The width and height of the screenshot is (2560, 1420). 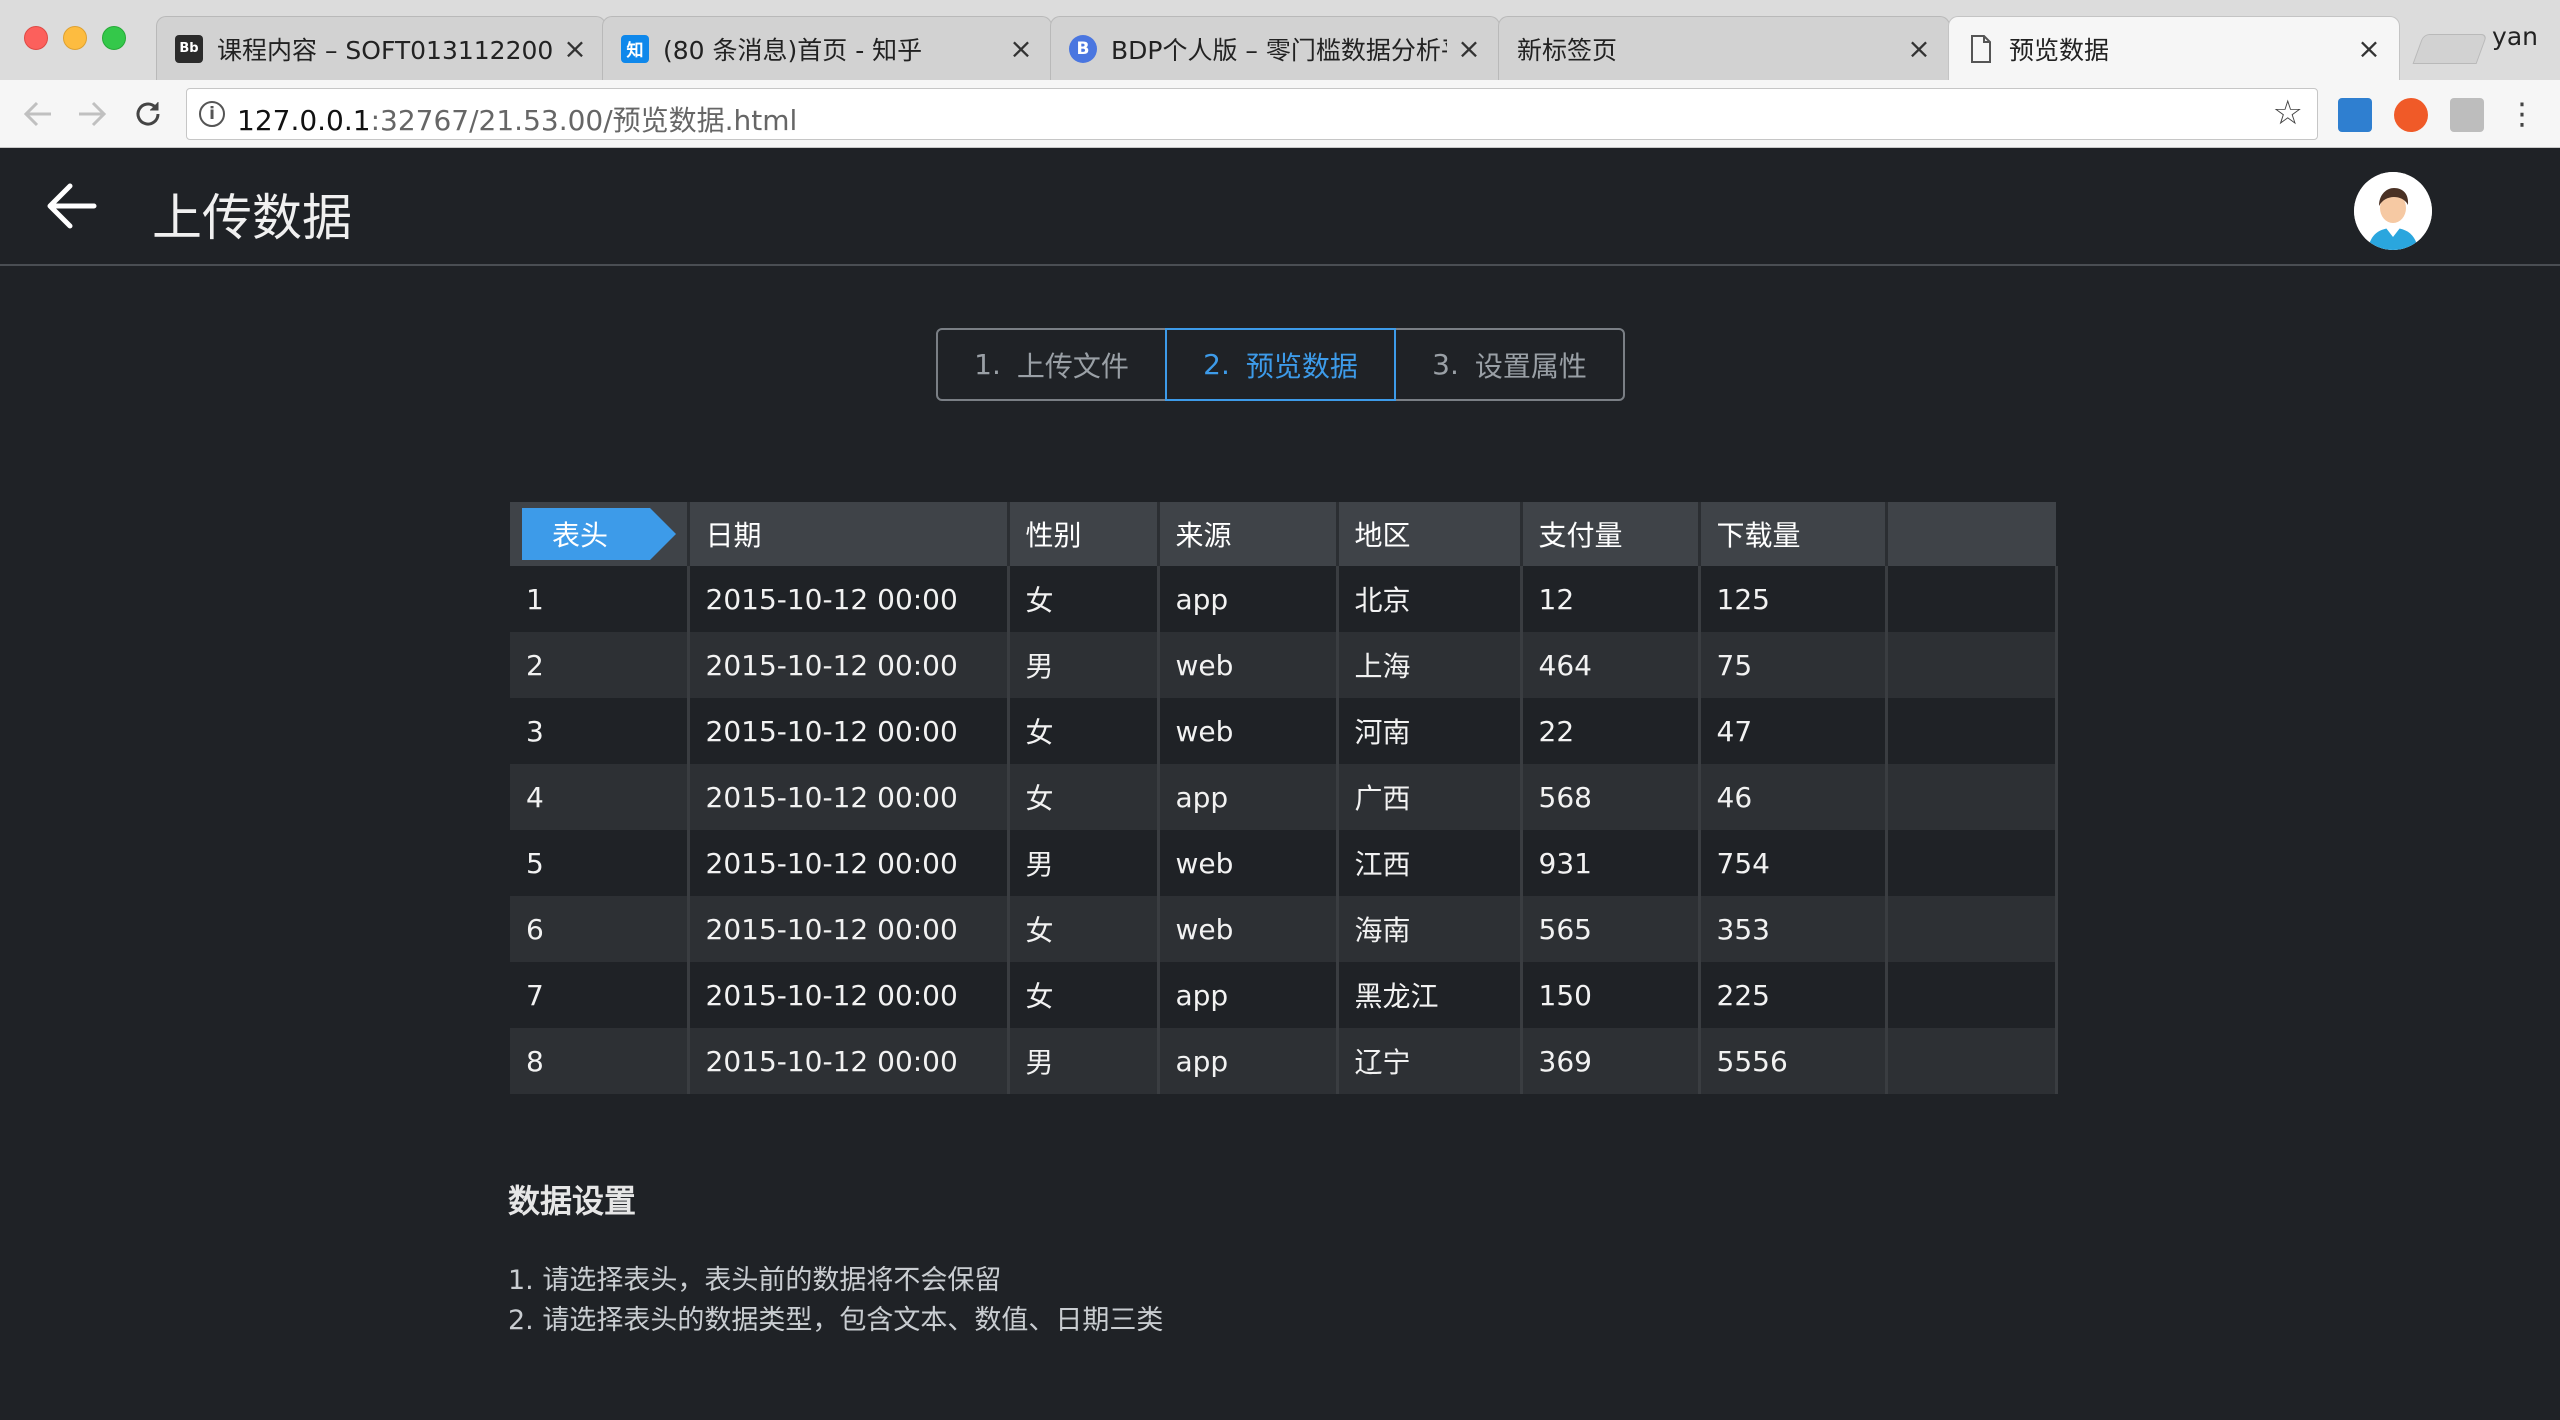 What do you see at coordinates (836, 1320) in the screenshot?
I see `settings-instruction: 2. 请选择表头的数据类型，包含文本、数值、日期三类` at bounding box center [836, 1320].